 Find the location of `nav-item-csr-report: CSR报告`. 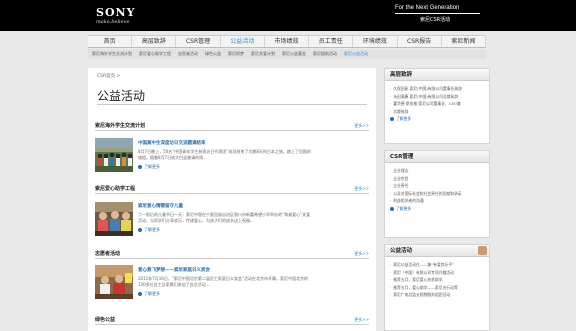

nav-item-csr-report: CSR报告 is located at coordinates (420, 41).